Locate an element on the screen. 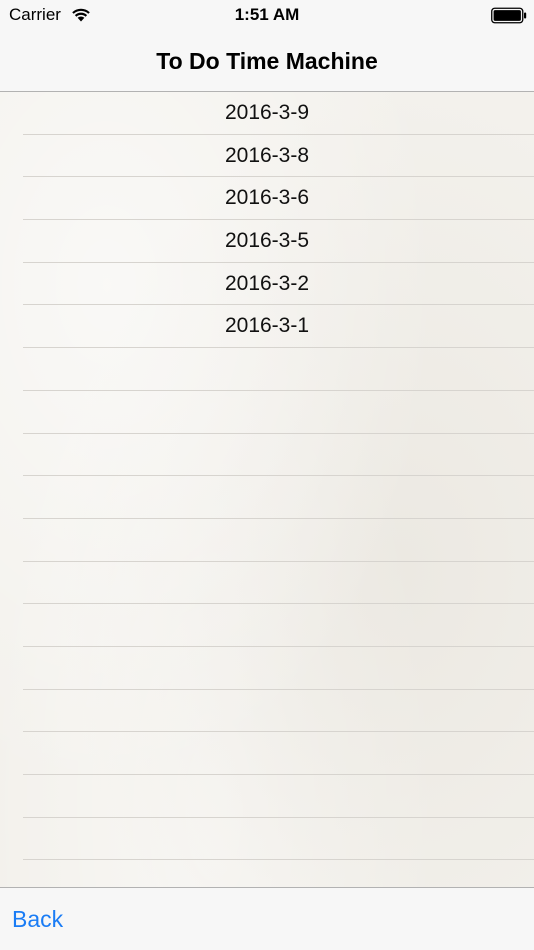 The width and height of the screenshot is (534, 950). list-item: 2016-3-2 is located at coordinates (267, 284).